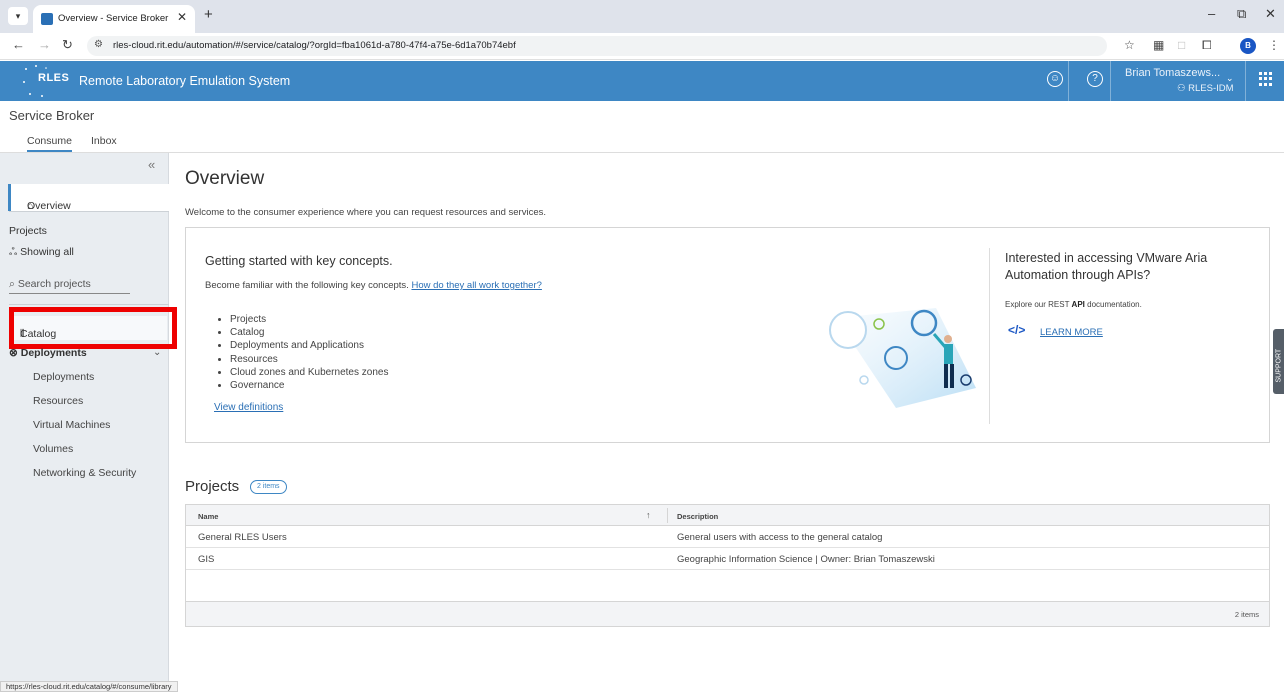 The height and width of the screenshot is (692, 1284). What do you see at coordinates (1248, 46) in the screenshot?
I see `profile-avatar: B` at bounding box center [1248, 46].